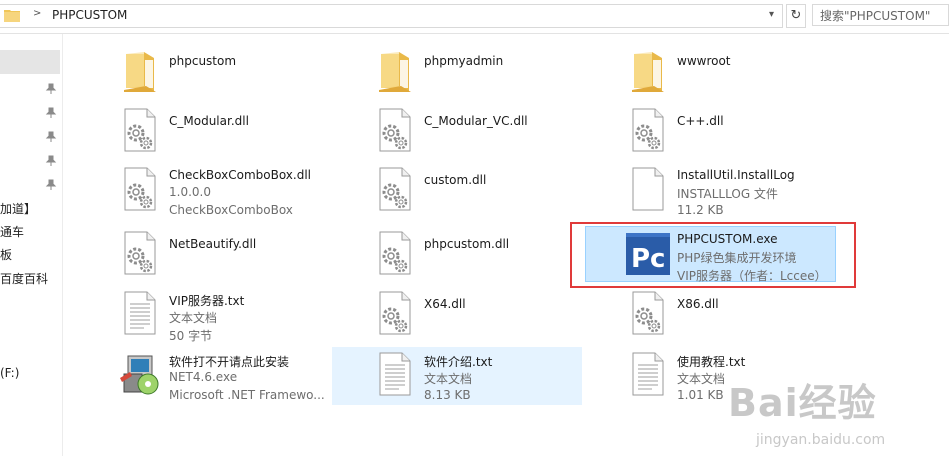 This screenshot has width=949, height=456. Describe the element at coordinates (190, 192) in the screenshot. I see `file-detail: 1.0.0.0` at that location.